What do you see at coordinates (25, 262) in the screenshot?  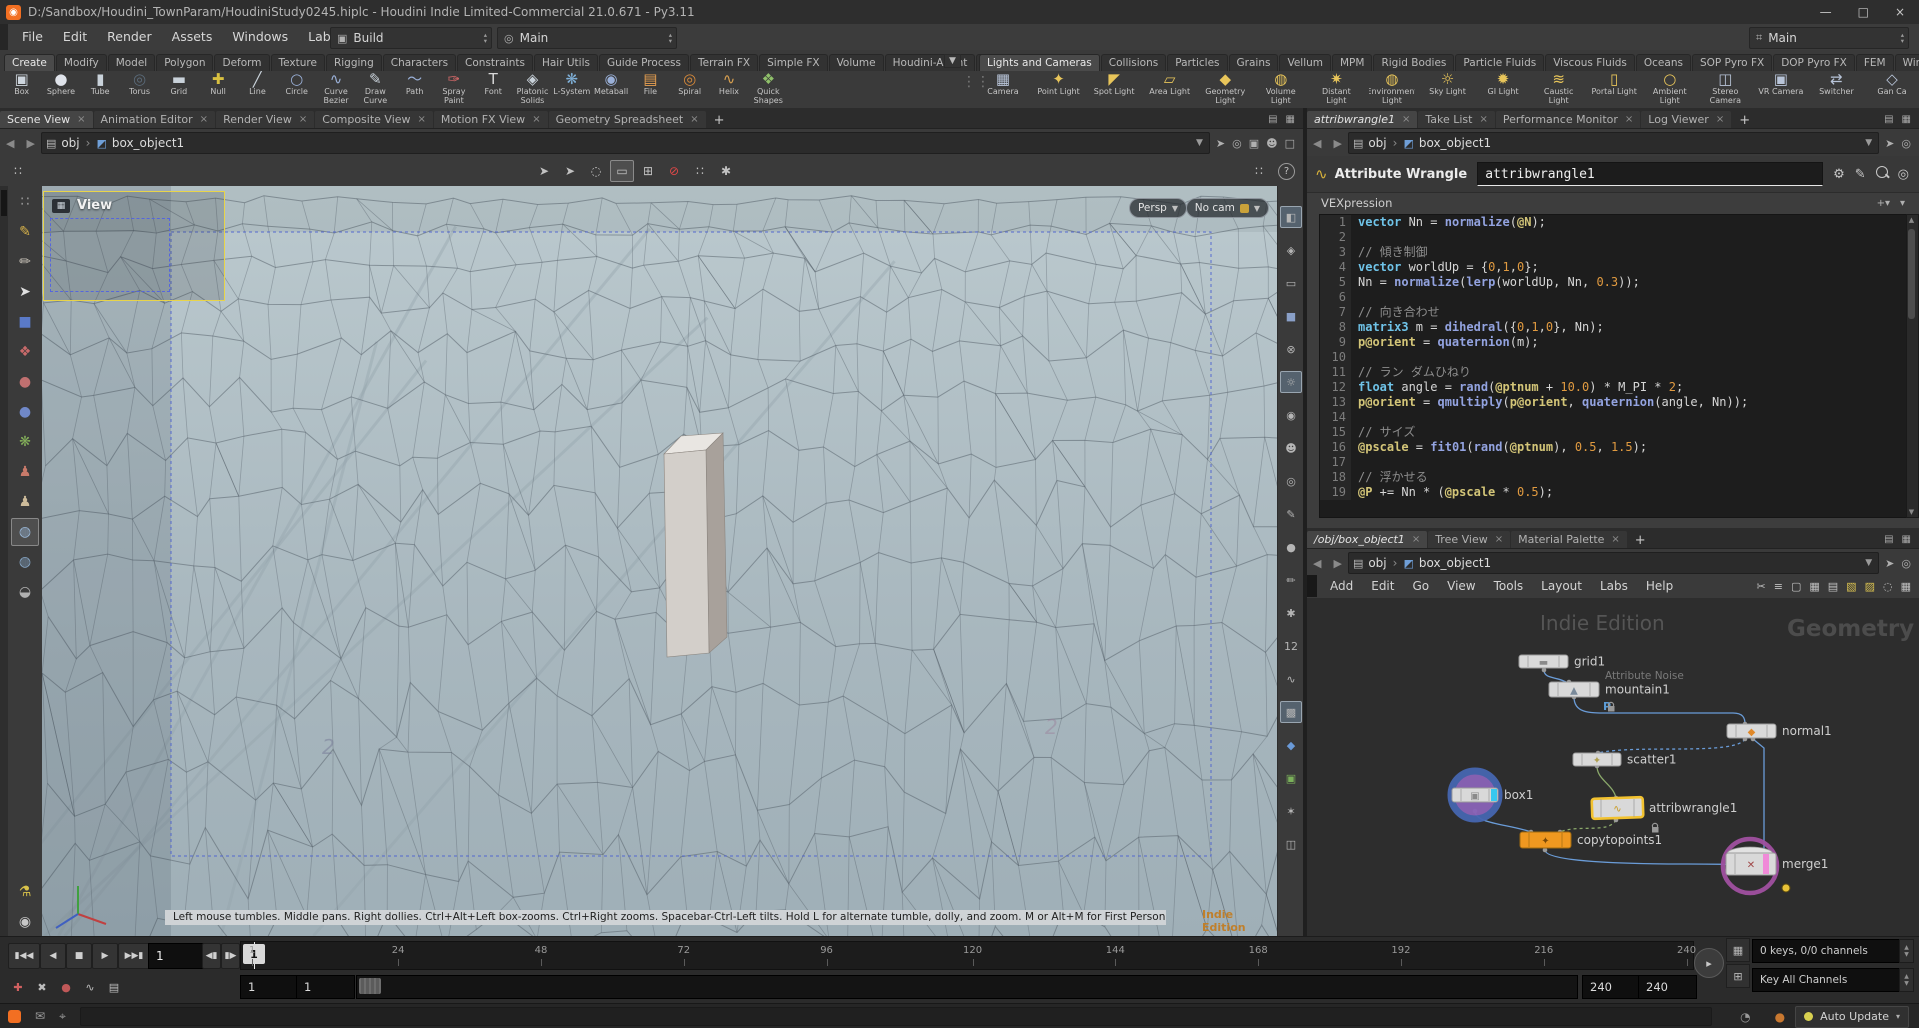 I see `sculpt-tool-icon: ✏` at bounding box center [25, 262].